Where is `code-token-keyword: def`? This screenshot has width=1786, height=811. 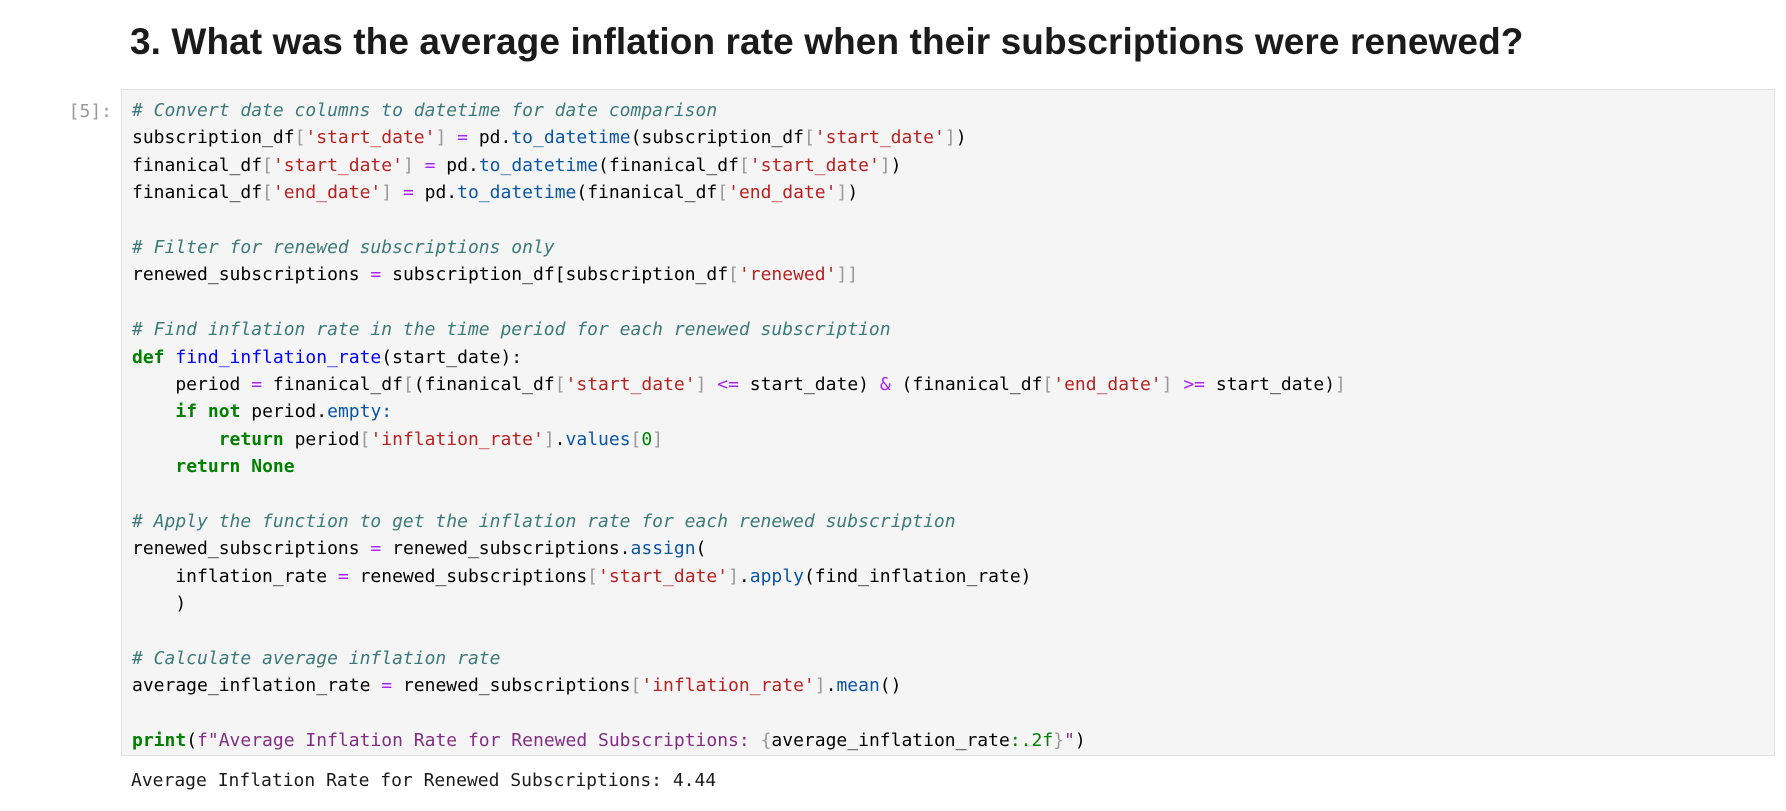 code-token-keyword: def is located at coordinates (148, 357).